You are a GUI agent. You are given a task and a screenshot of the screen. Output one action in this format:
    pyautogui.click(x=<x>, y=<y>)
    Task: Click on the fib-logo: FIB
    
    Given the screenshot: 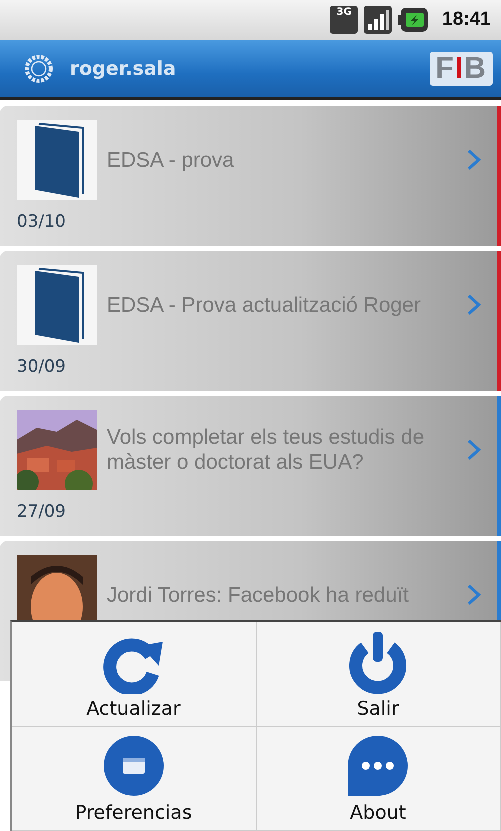 What is the action you would take?
    pyautogui.click(x=461, y=69)
    